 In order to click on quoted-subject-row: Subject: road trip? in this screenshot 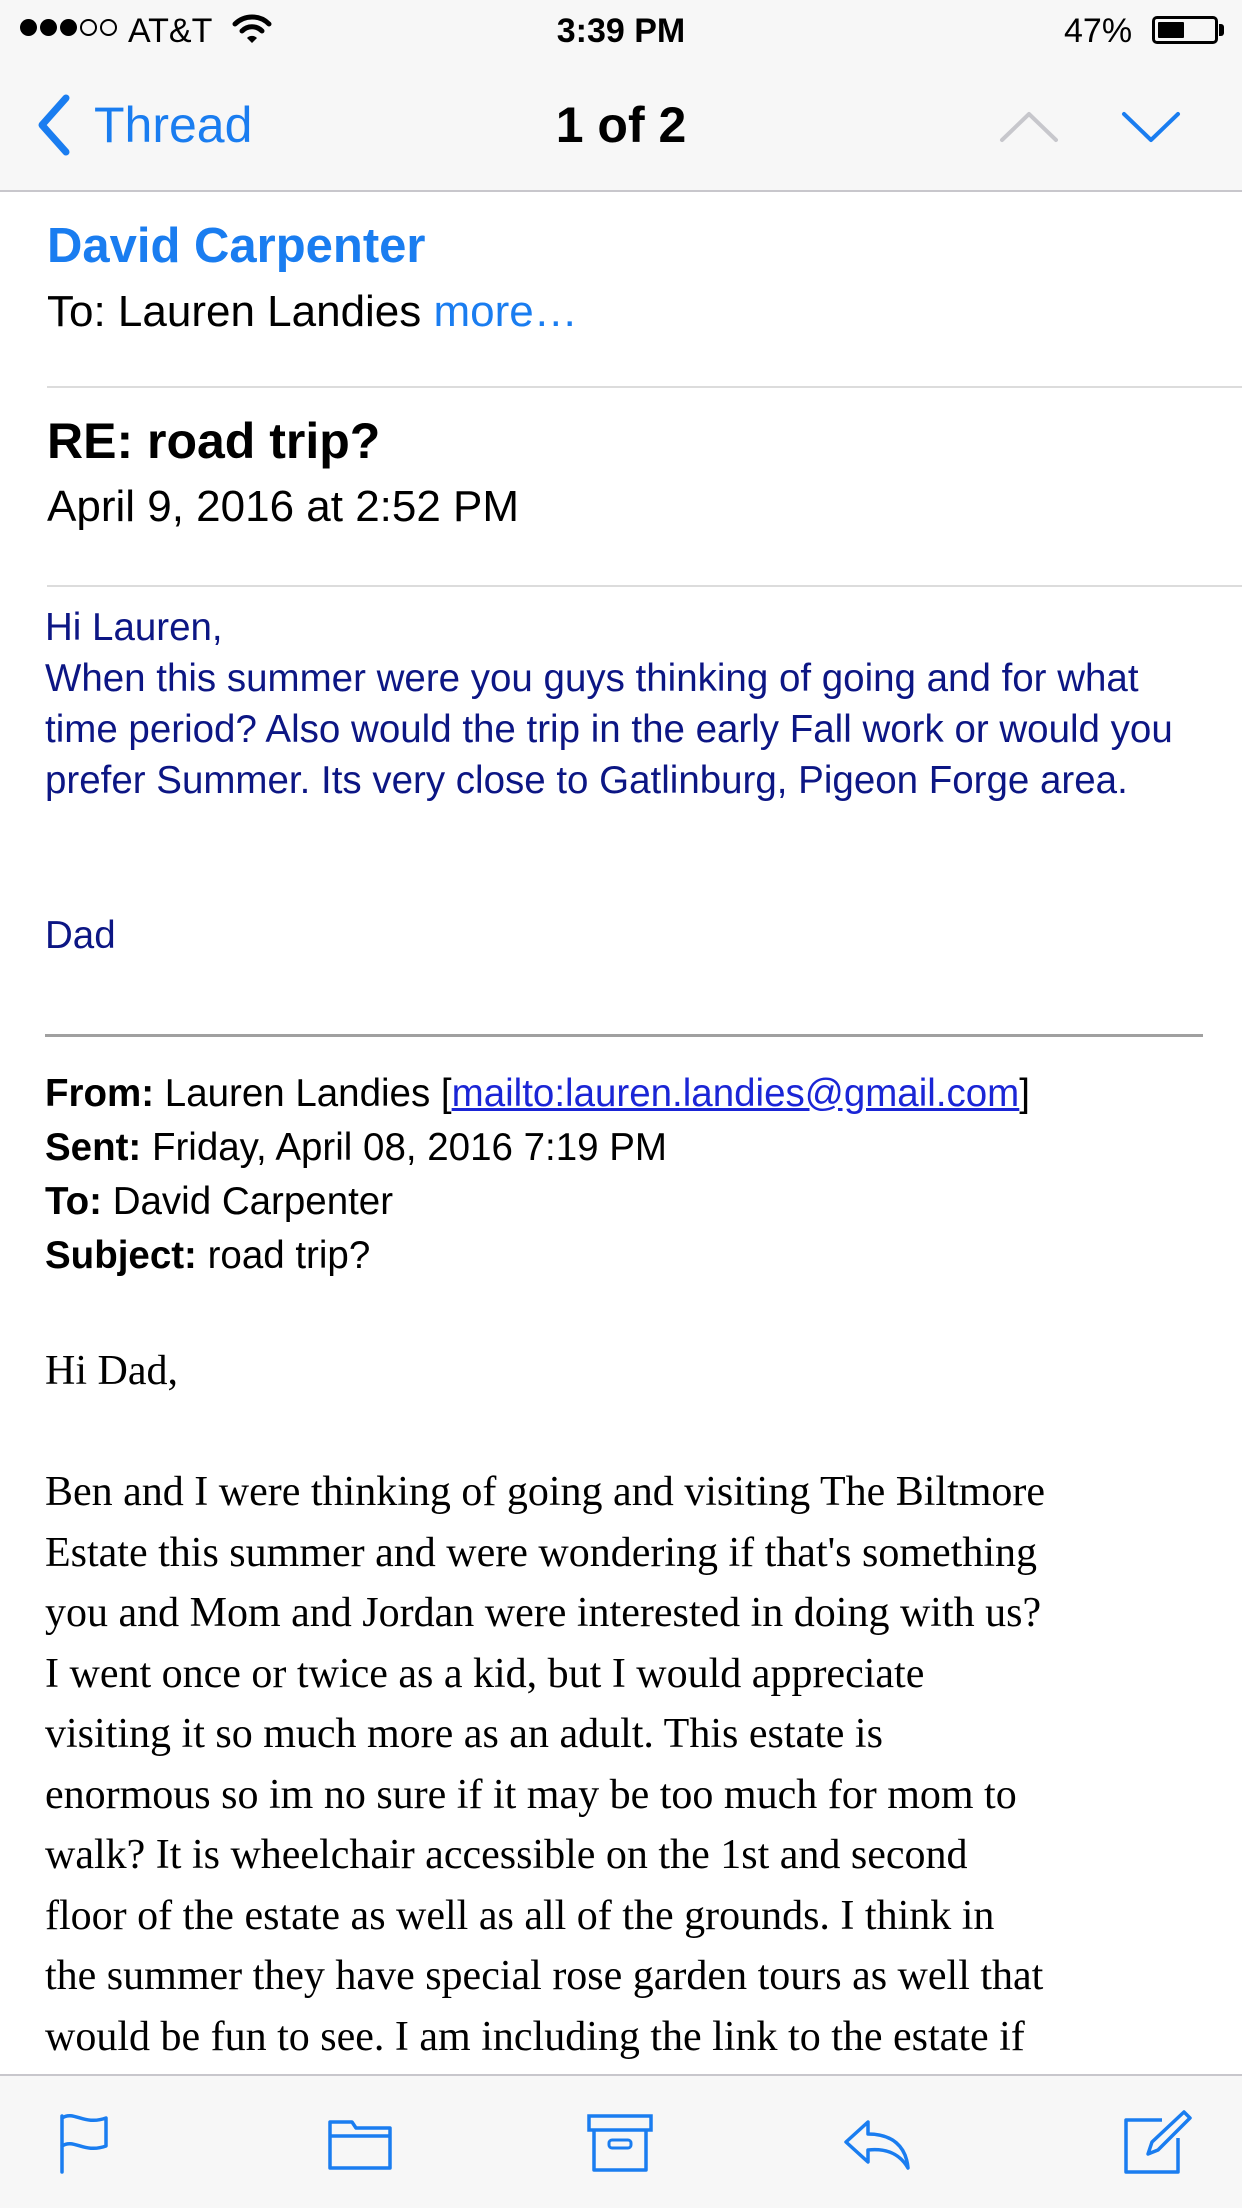, I will do `click(537, 1256)`.